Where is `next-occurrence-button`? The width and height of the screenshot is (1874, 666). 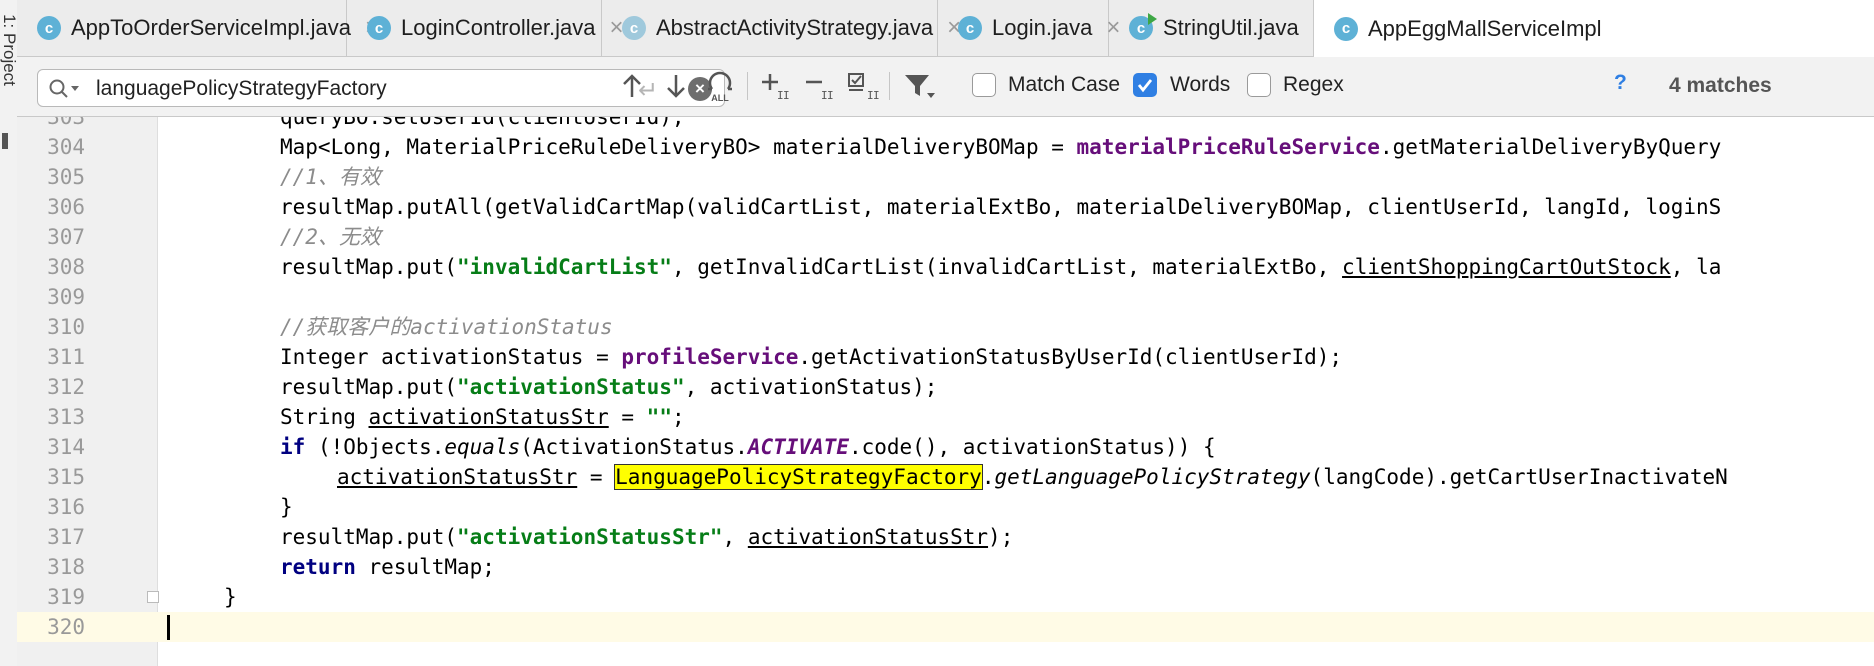
next-occurrence-button is located at coordinates (676, 86).